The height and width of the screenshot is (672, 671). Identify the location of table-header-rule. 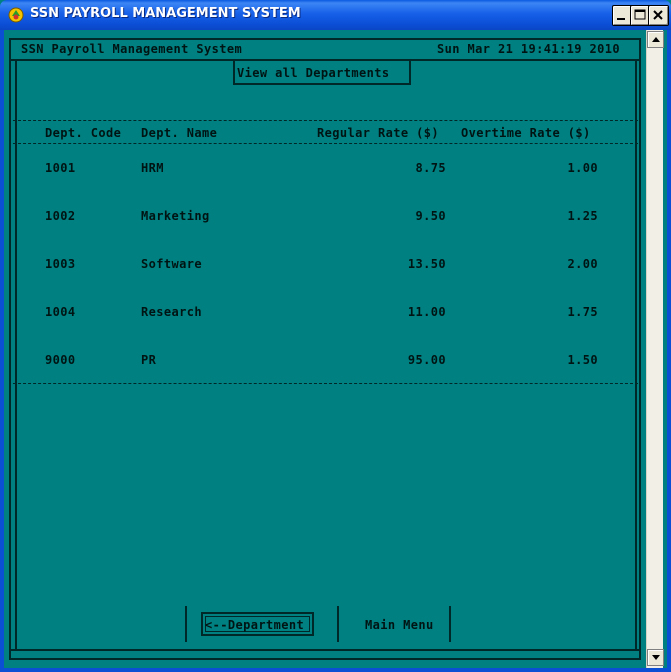
(325, 143).